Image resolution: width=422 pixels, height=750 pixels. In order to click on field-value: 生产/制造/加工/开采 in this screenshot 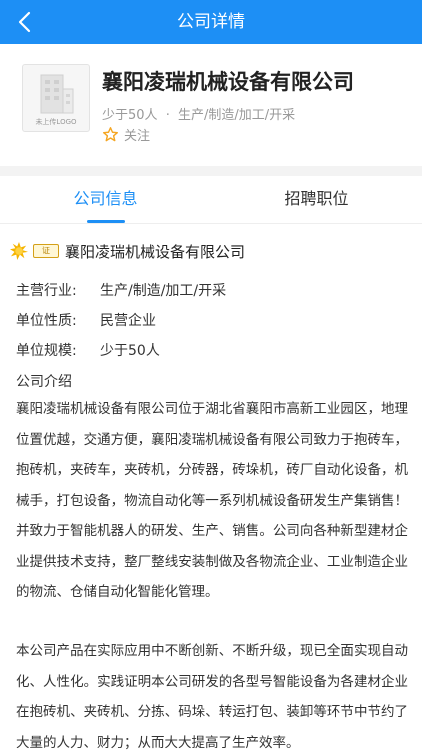, I will do `click(163, 291)`.